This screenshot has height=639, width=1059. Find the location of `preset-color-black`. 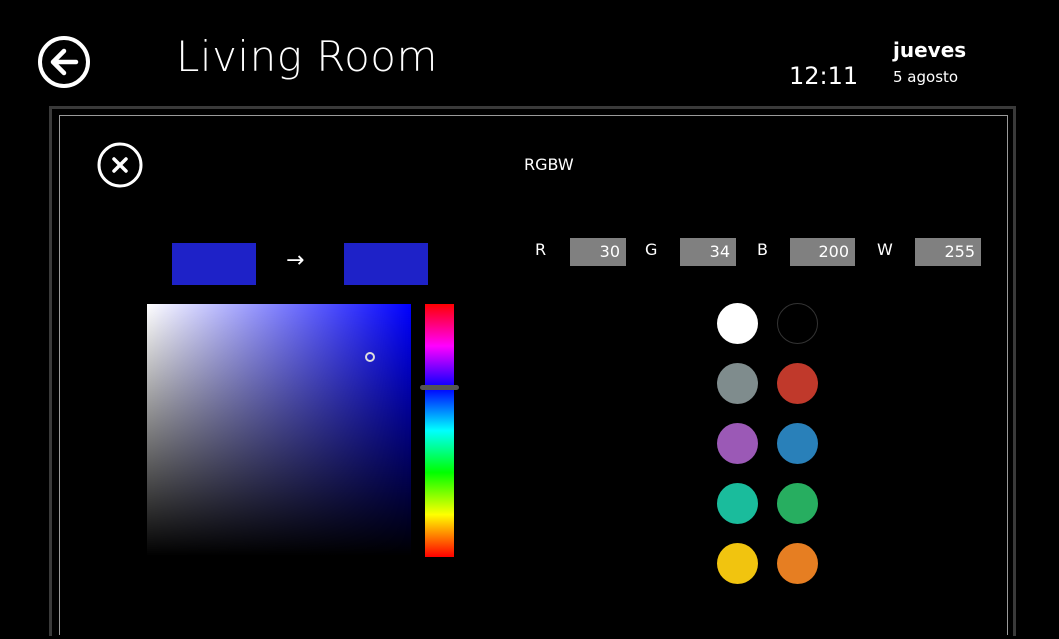

preset-color-black is located at coordinates (797, 323).